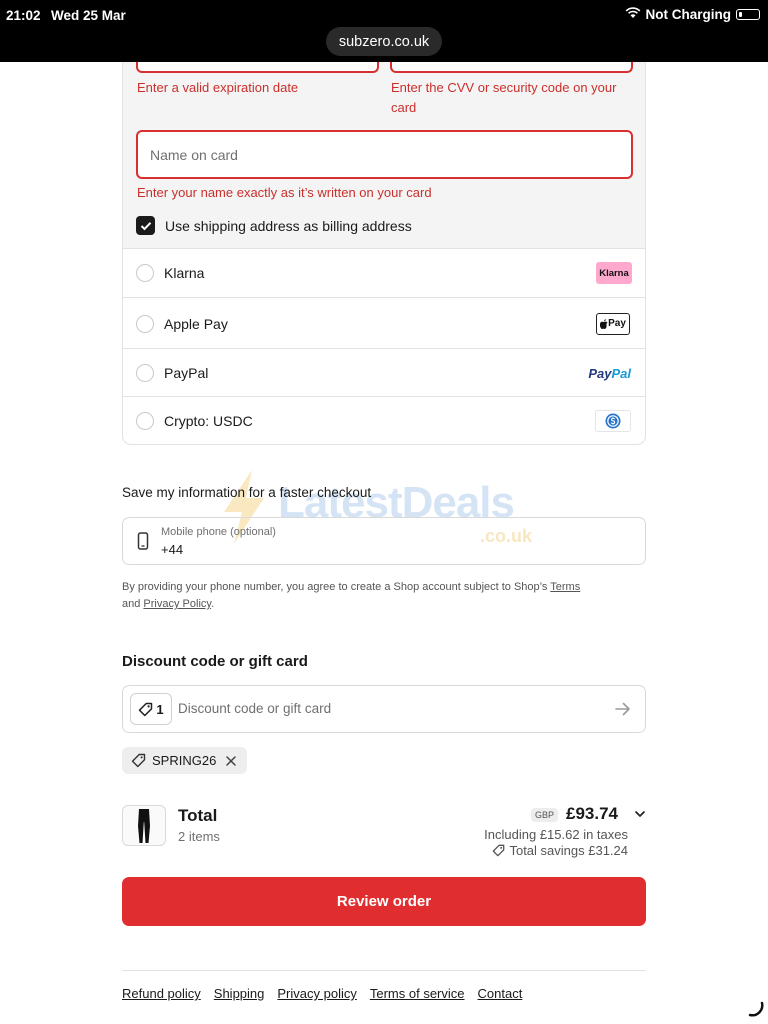 The width and height of the screenshot is (768, 1024). What do you see at coordinates (215, 661) in the screenshot?
I see `discount-section-title: Discount code or gift card` at bounding box center [215, 661].